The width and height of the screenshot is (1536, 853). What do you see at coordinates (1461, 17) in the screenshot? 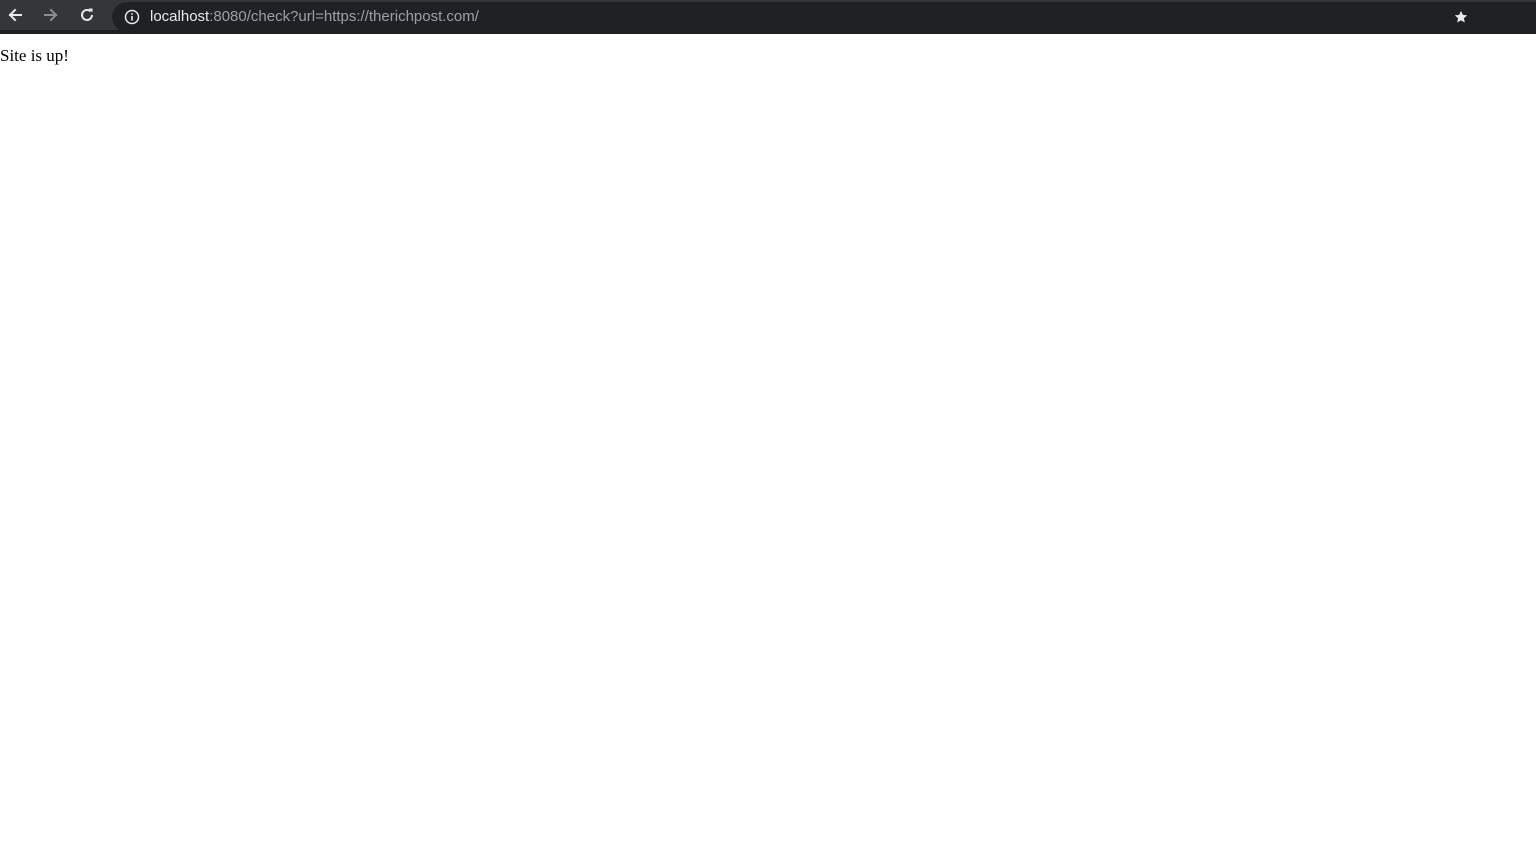
I see `star-icon` at bounding box center [1461, 17].